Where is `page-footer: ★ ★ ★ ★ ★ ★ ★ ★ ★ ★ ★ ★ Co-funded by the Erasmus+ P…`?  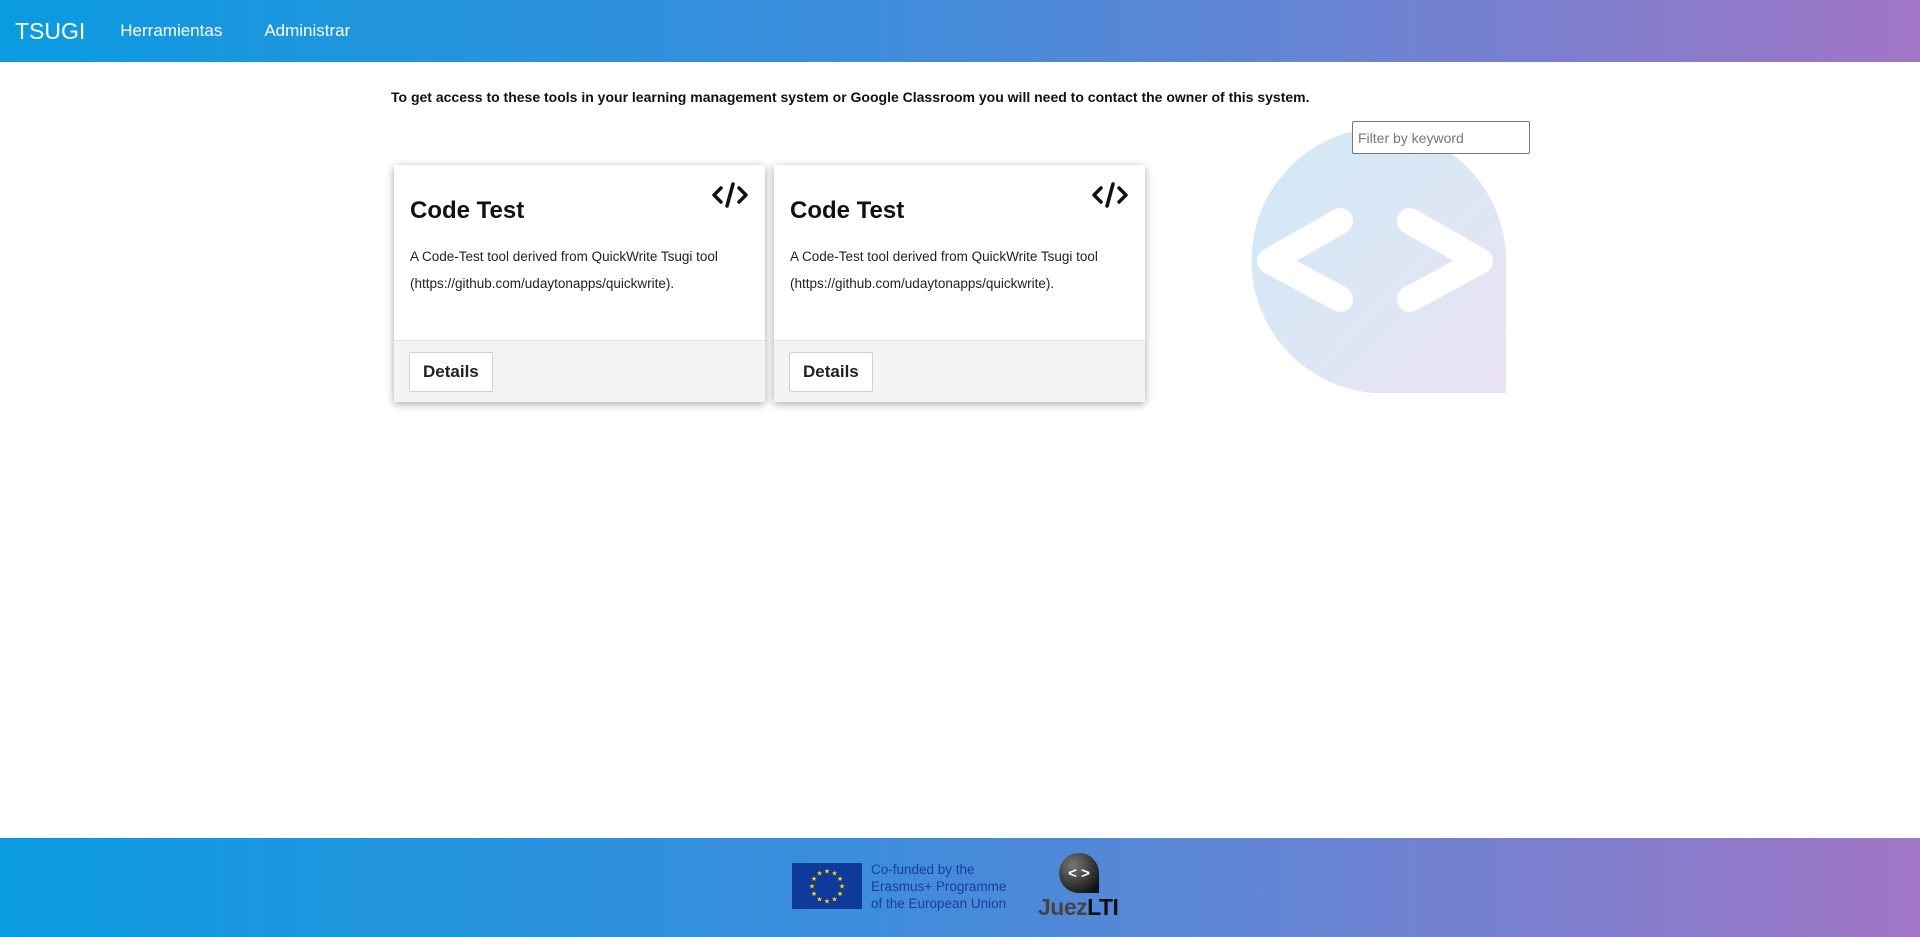
page-footer: ★ ★ ★ ★ ★ ★ ★ ★ ★ ★ ★ ★ Co-funded by the Erasmus+ P… is located at coordinates (960, 887).